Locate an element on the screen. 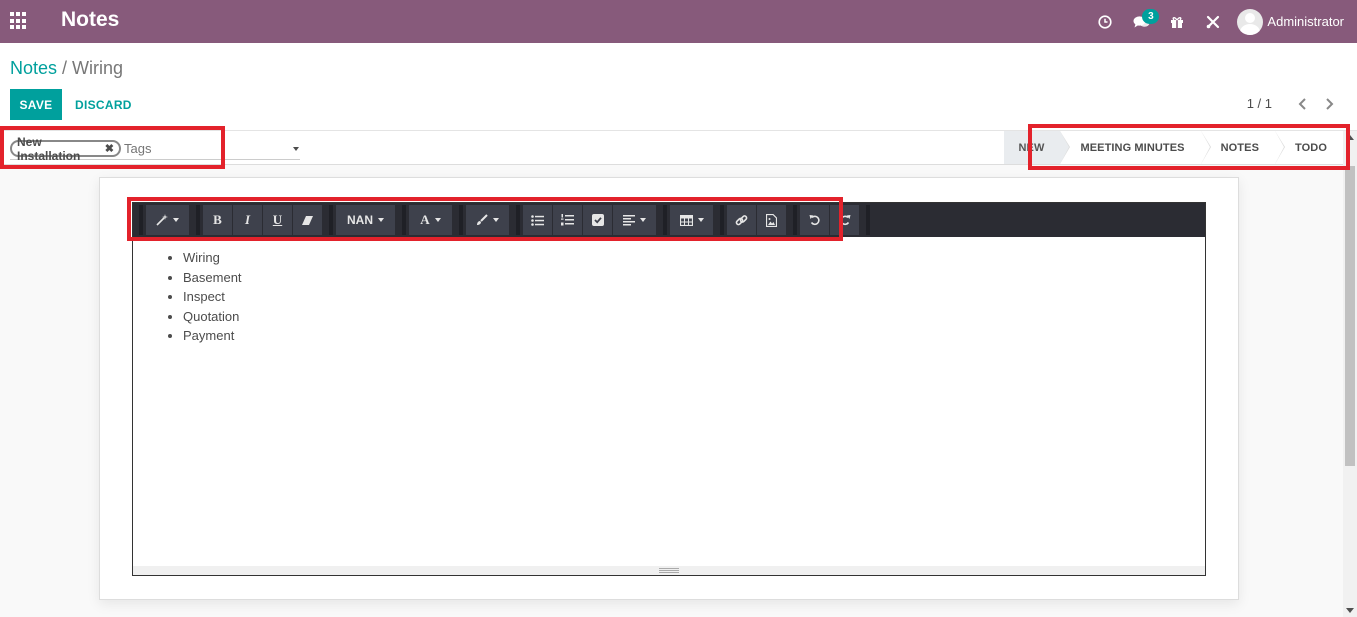 The image size is (1357, 617). user-menu: Administrator is located at coordinates (1290, 21).